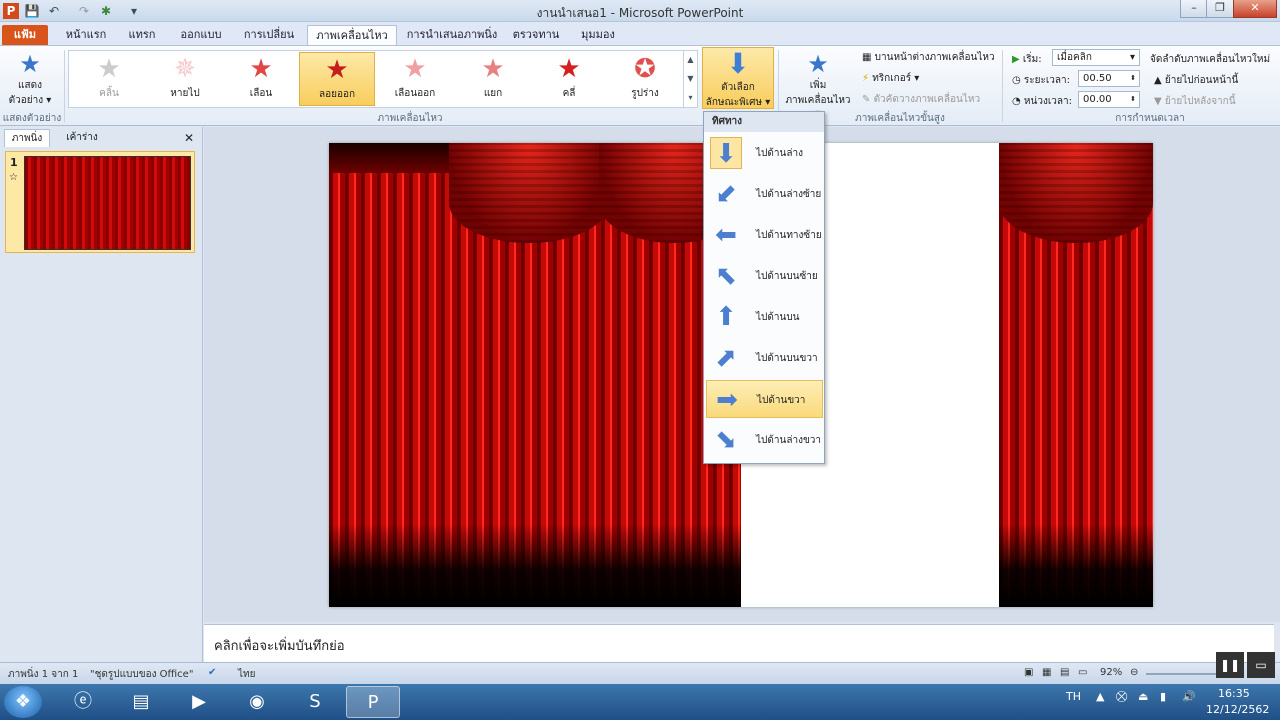 The width and height of the screenshot is (1280, 720). I want to click on direction-up-left: ⬉ ไปด้านบนซ้าย, so click(764, 276).